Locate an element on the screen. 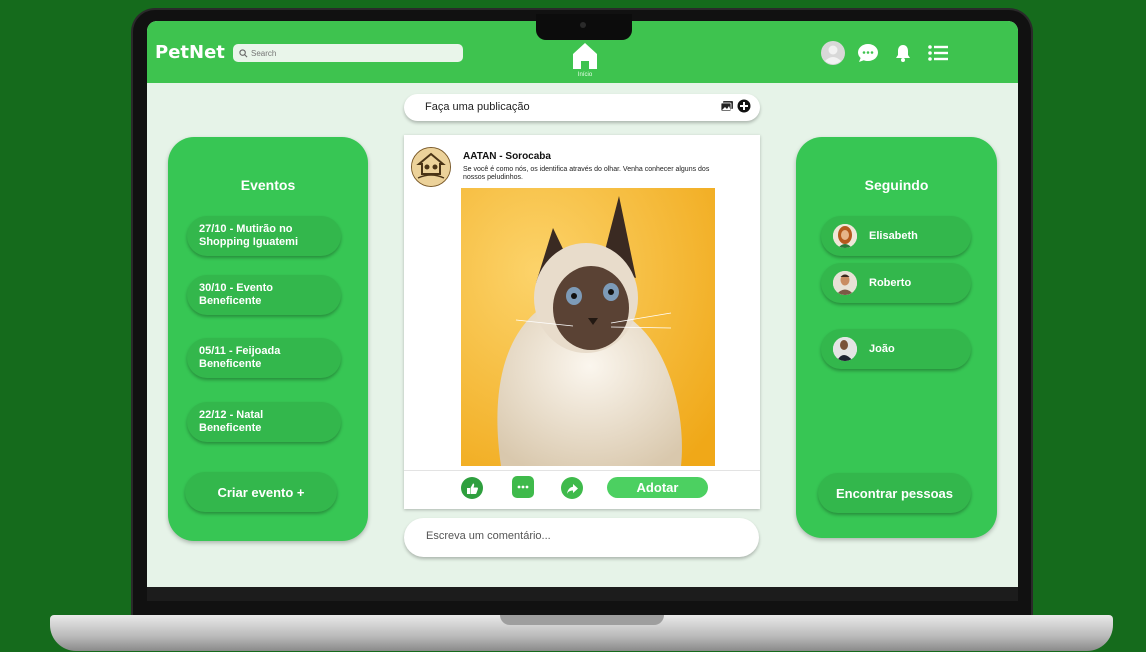  home-label: Início is located at coordinates (585, 75).